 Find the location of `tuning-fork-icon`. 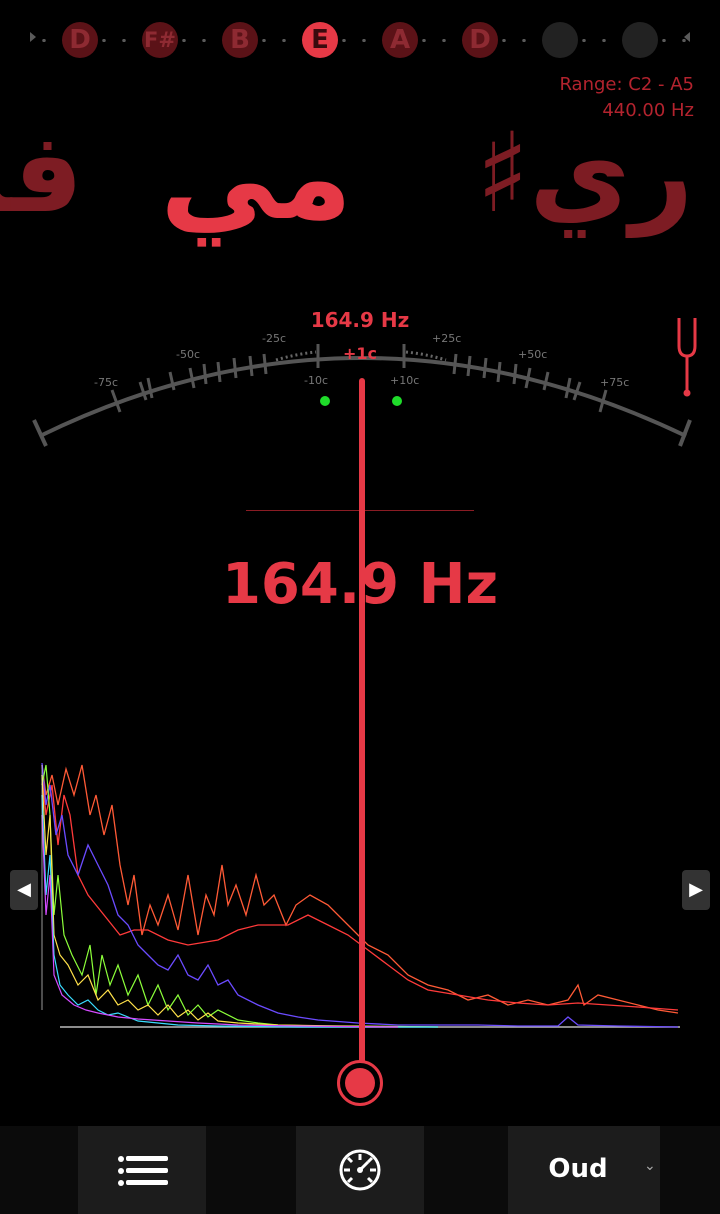

tuning-fork-icon is located at coordinates (687, 357).